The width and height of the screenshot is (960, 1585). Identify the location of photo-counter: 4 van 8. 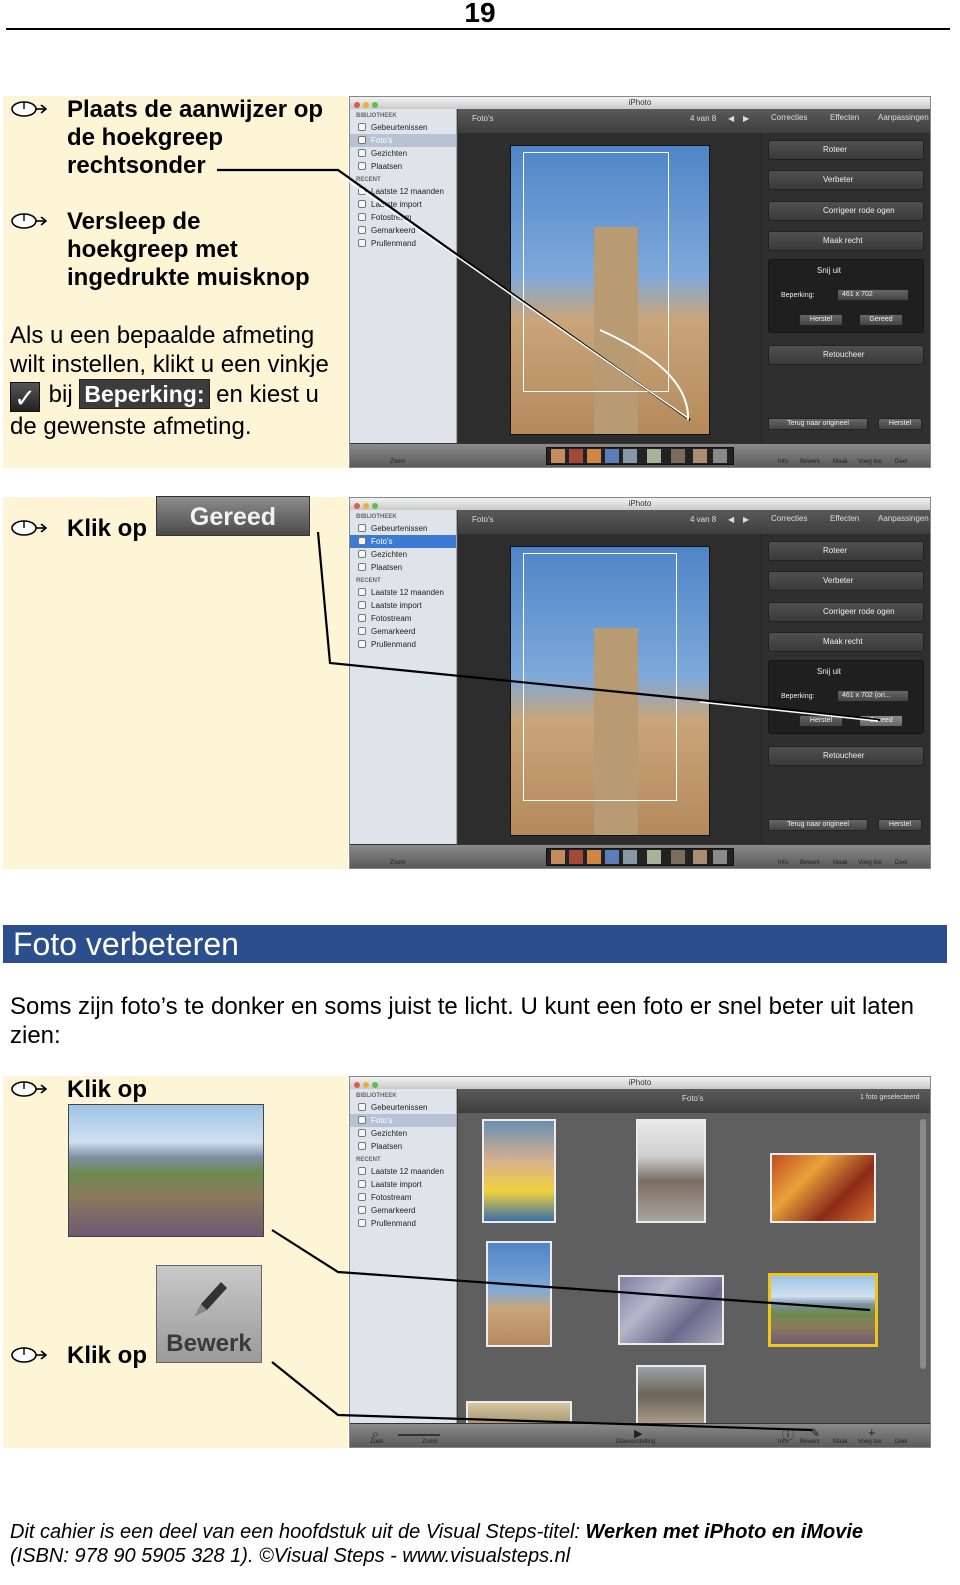
(703, 118).